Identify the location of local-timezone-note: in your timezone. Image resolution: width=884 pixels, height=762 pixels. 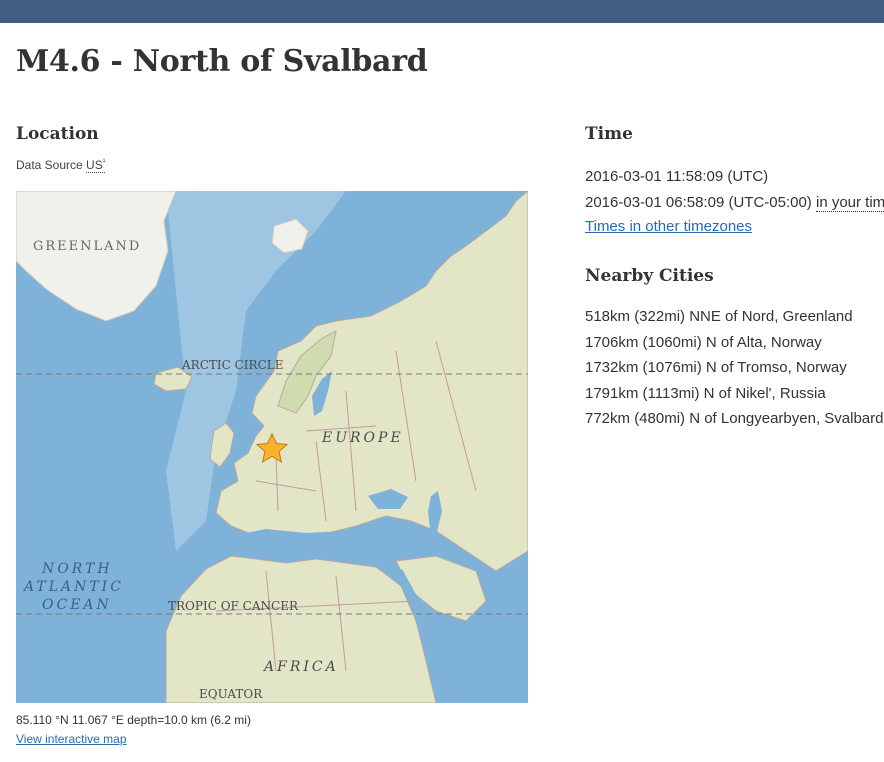
(849, 203).